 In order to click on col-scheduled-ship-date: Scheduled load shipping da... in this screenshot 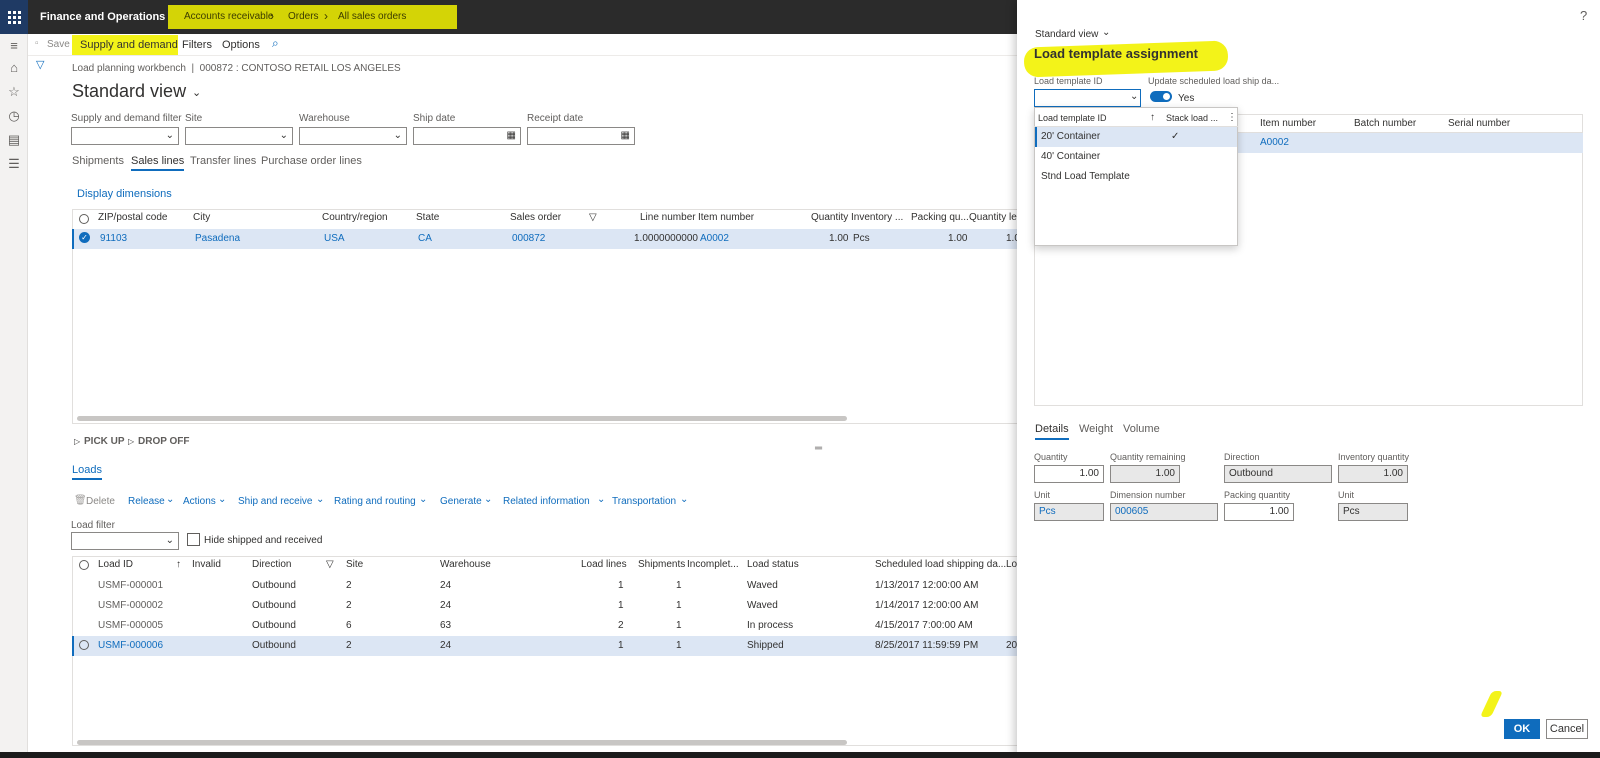, I will do `click(940, 564)`.